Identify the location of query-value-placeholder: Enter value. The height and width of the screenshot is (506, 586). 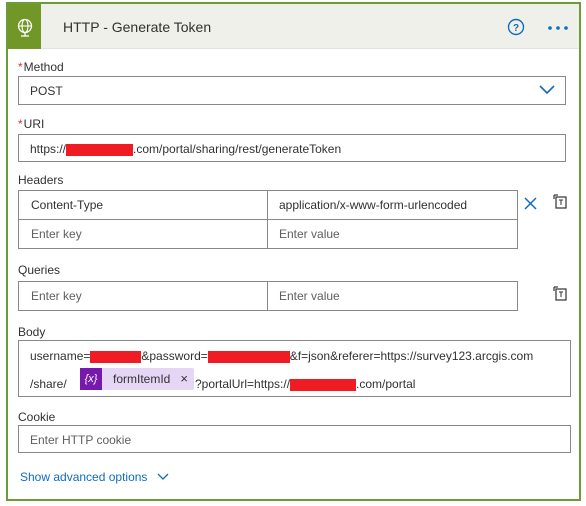
(309, 296).